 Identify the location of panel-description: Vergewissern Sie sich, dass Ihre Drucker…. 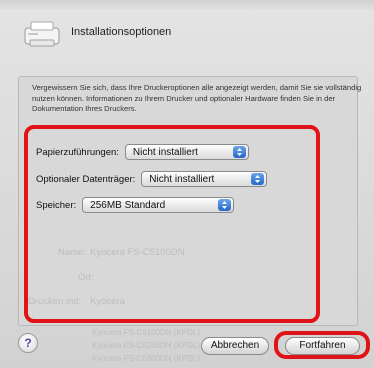
(197, 98).